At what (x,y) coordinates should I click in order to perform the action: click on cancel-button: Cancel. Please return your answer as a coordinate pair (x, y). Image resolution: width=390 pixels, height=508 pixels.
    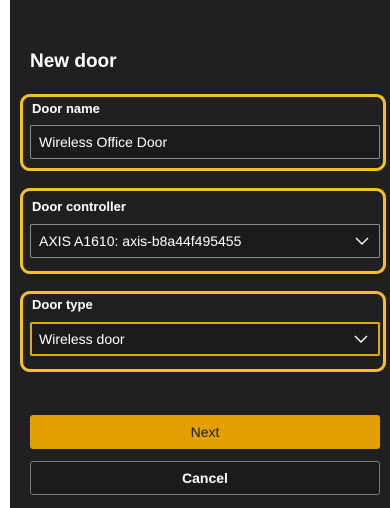
    Looking at the image, I should click on (205, 478).